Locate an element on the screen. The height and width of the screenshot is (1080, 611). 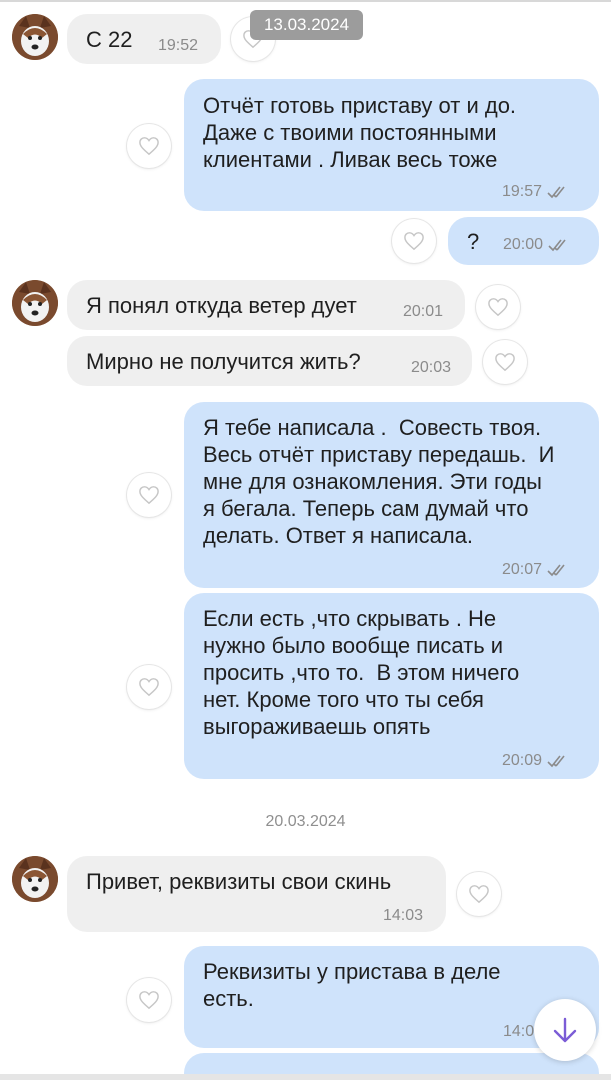
message-bubble-incoming: Я понял откуда ветер дует 20:01 is located at coordinates (266, 305).